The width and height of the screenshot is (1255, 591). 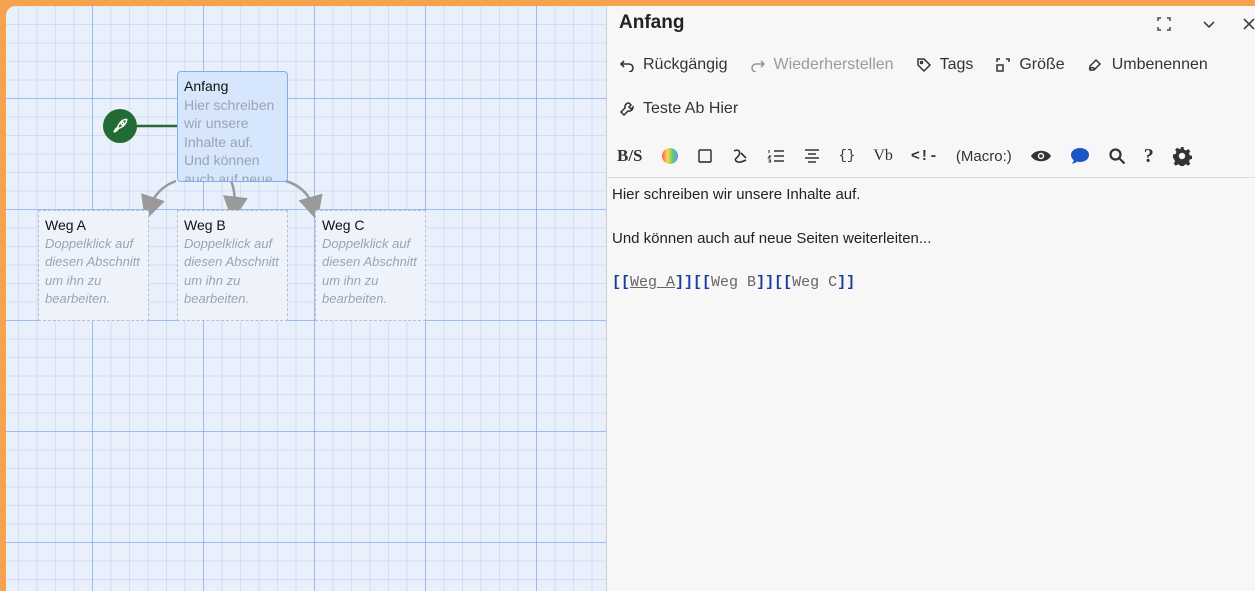 What do you see at coordinates (736, 194) in the screenshot?
I see `editor-line-1: Hier schreiben wir unsere Inhalte auf.` at bounding box center [736, 194].